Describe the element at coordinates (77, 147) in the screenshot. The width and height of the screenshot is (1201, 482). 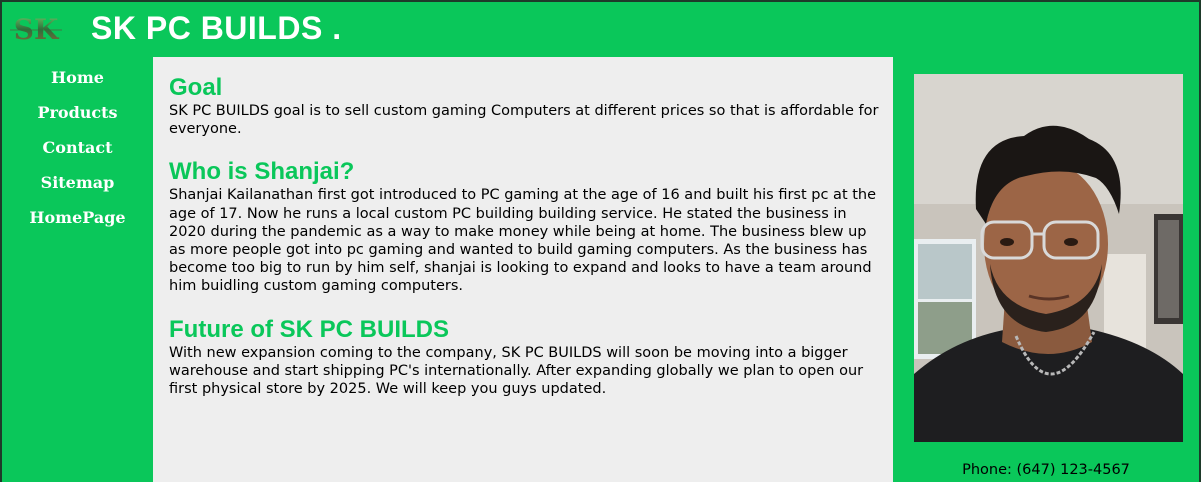
I see `nav-contact-link: Contact` at that location.